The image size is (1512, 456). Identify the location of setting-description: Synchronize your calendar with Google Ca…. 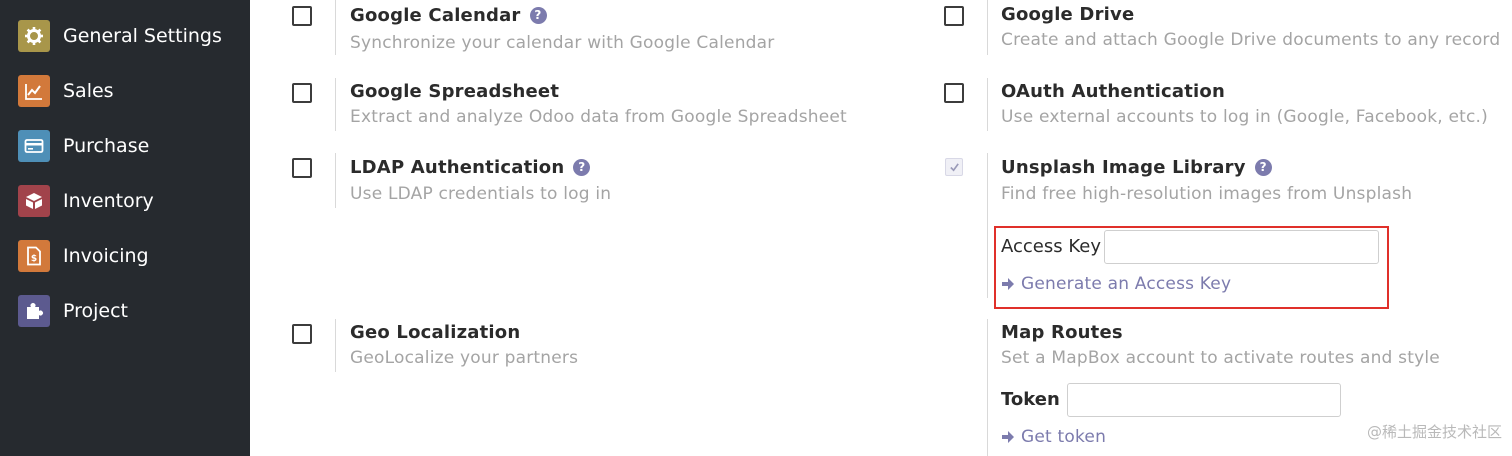
(562, 43).